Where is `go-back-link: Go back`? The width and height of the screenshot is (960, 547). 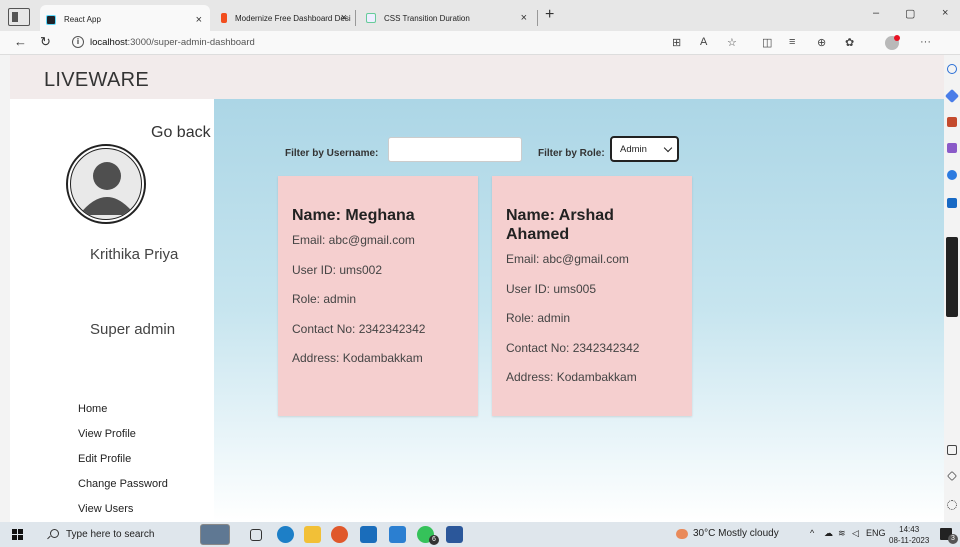
go-back-link: Go back is located at coordinates (181, 133).